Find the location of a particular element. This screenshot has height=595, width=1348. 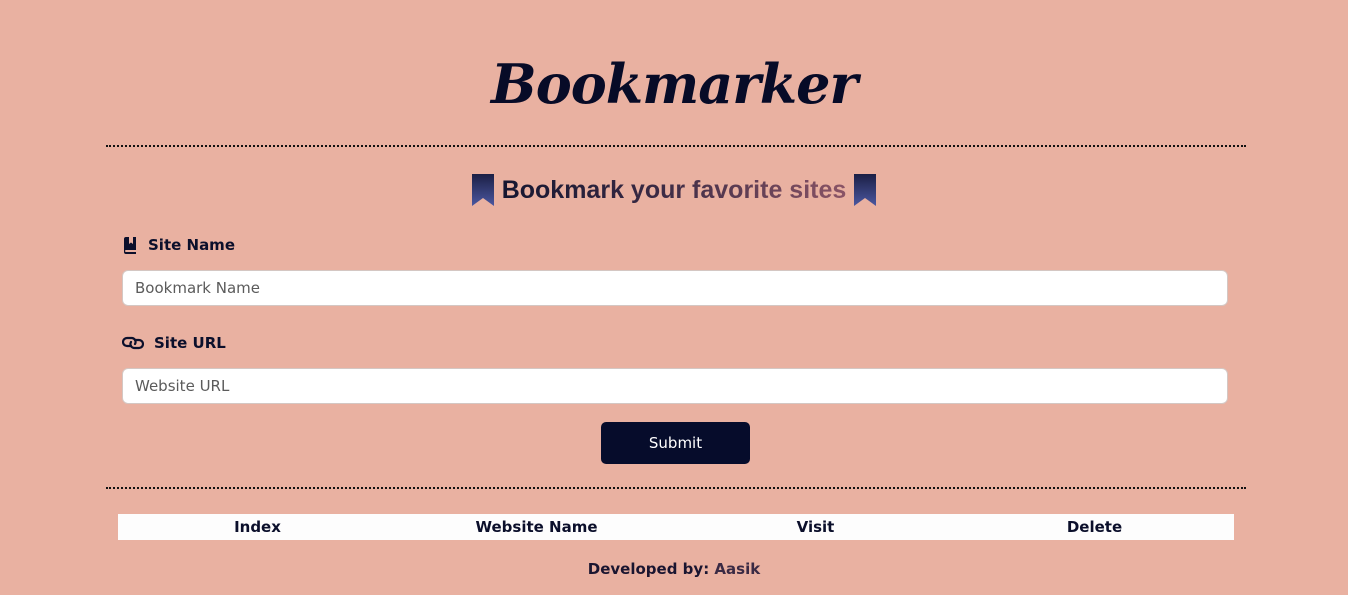

bottom-divider is located at coordinates (676, 488).